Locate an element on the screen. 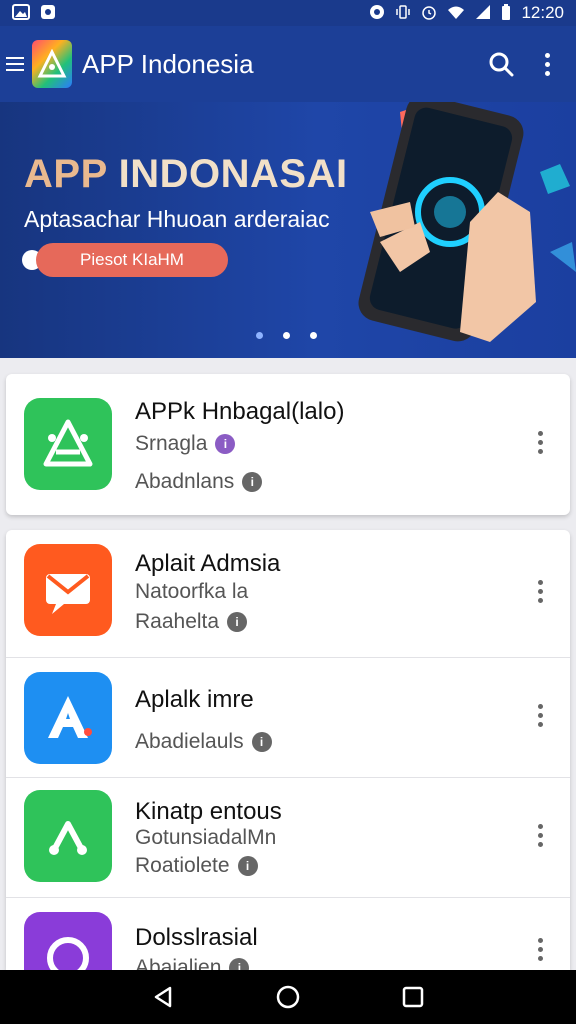  list-item: Dolsslrasial Abaialien i is located at coordinates (288, 934).